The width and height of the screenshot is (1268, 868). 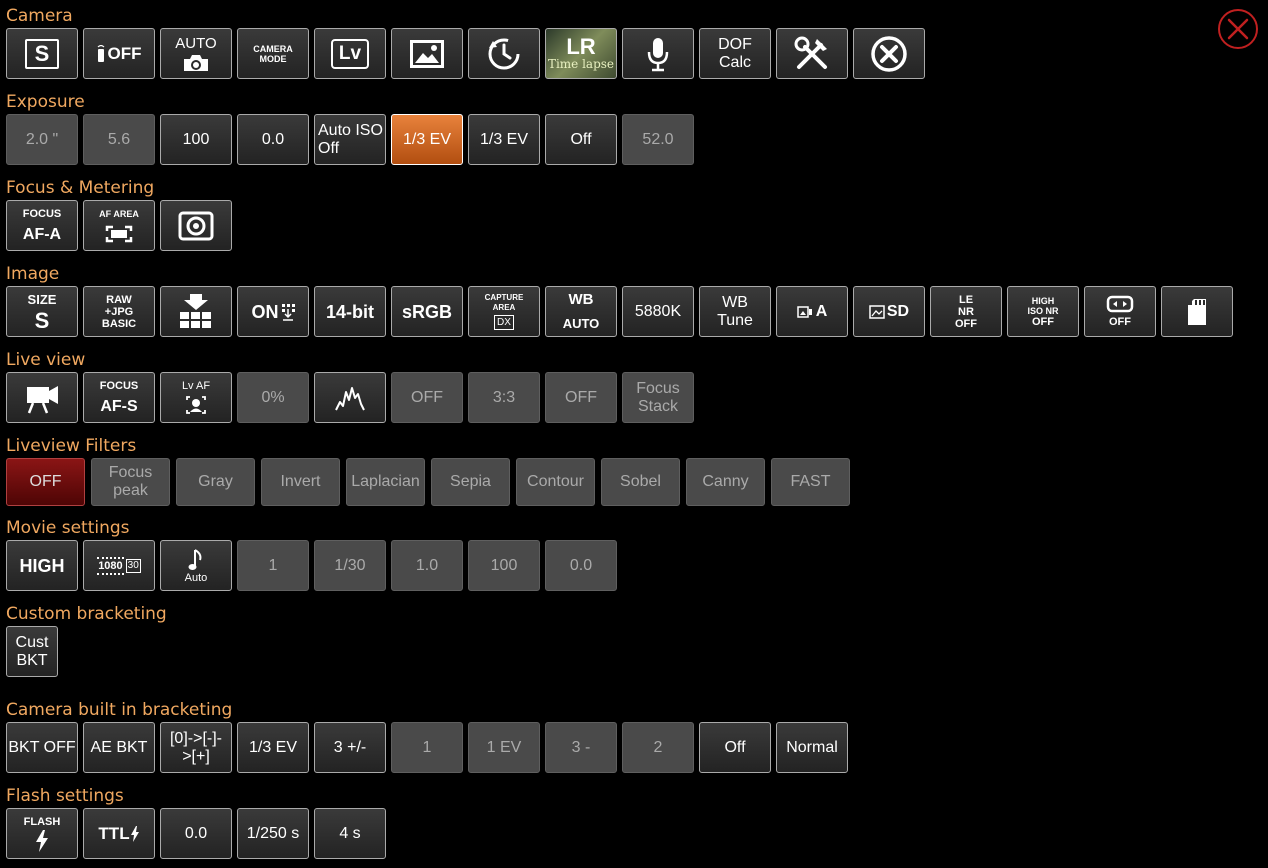 What do you see at coordinates (504, 397) in the screenshot?
I see `aspect-button: 3:3` at bounding box center [504, 397].